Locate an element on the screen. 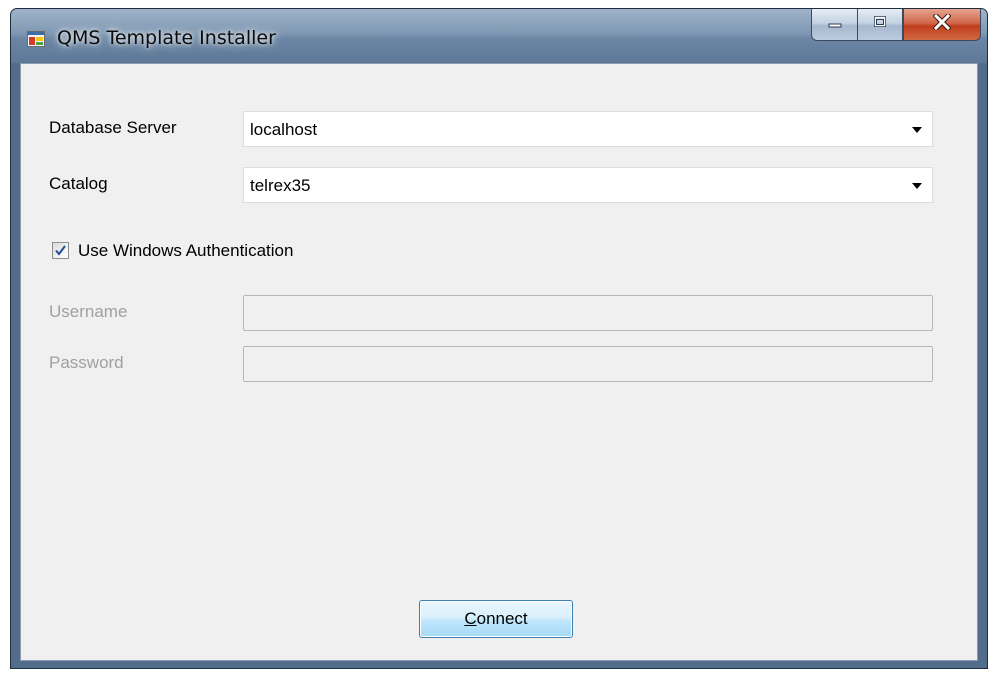 Image resolution: width=998 pixels, height=677 pixels. app-window-icon is located at coordinates (36, 39).